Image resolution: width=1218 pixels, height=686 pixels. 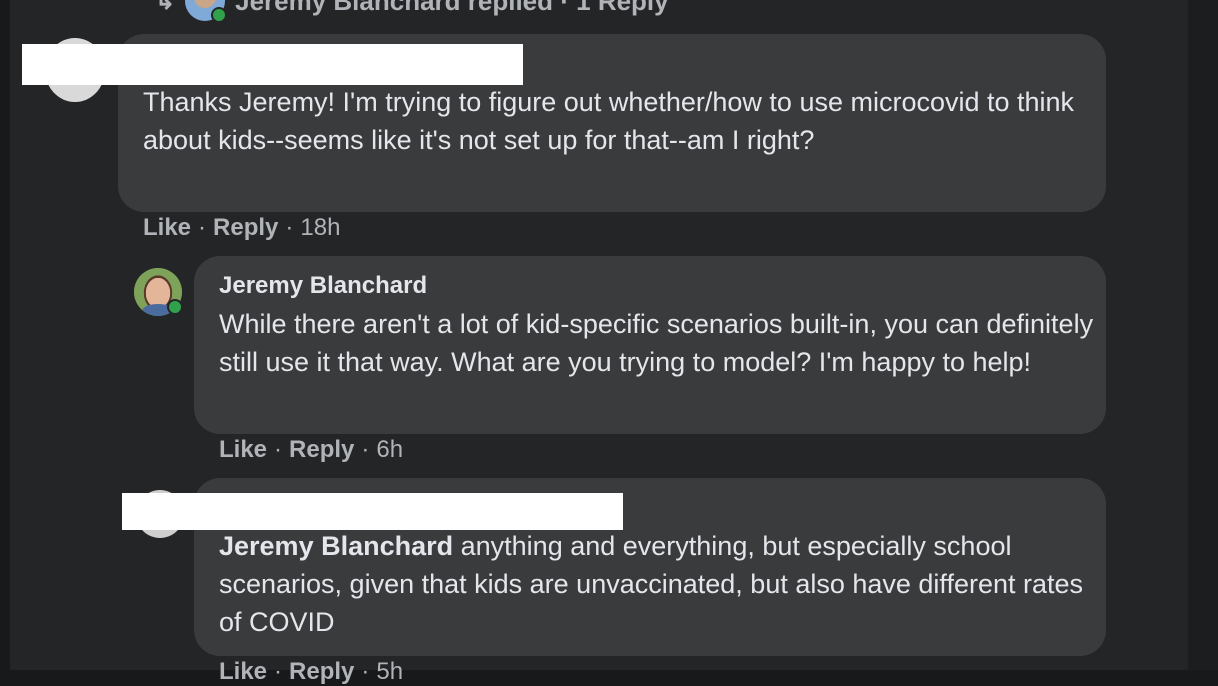 What do you see at coordinates (158, 292) in the screenshot?
I see `avatar` at bounding box center [158, 292].